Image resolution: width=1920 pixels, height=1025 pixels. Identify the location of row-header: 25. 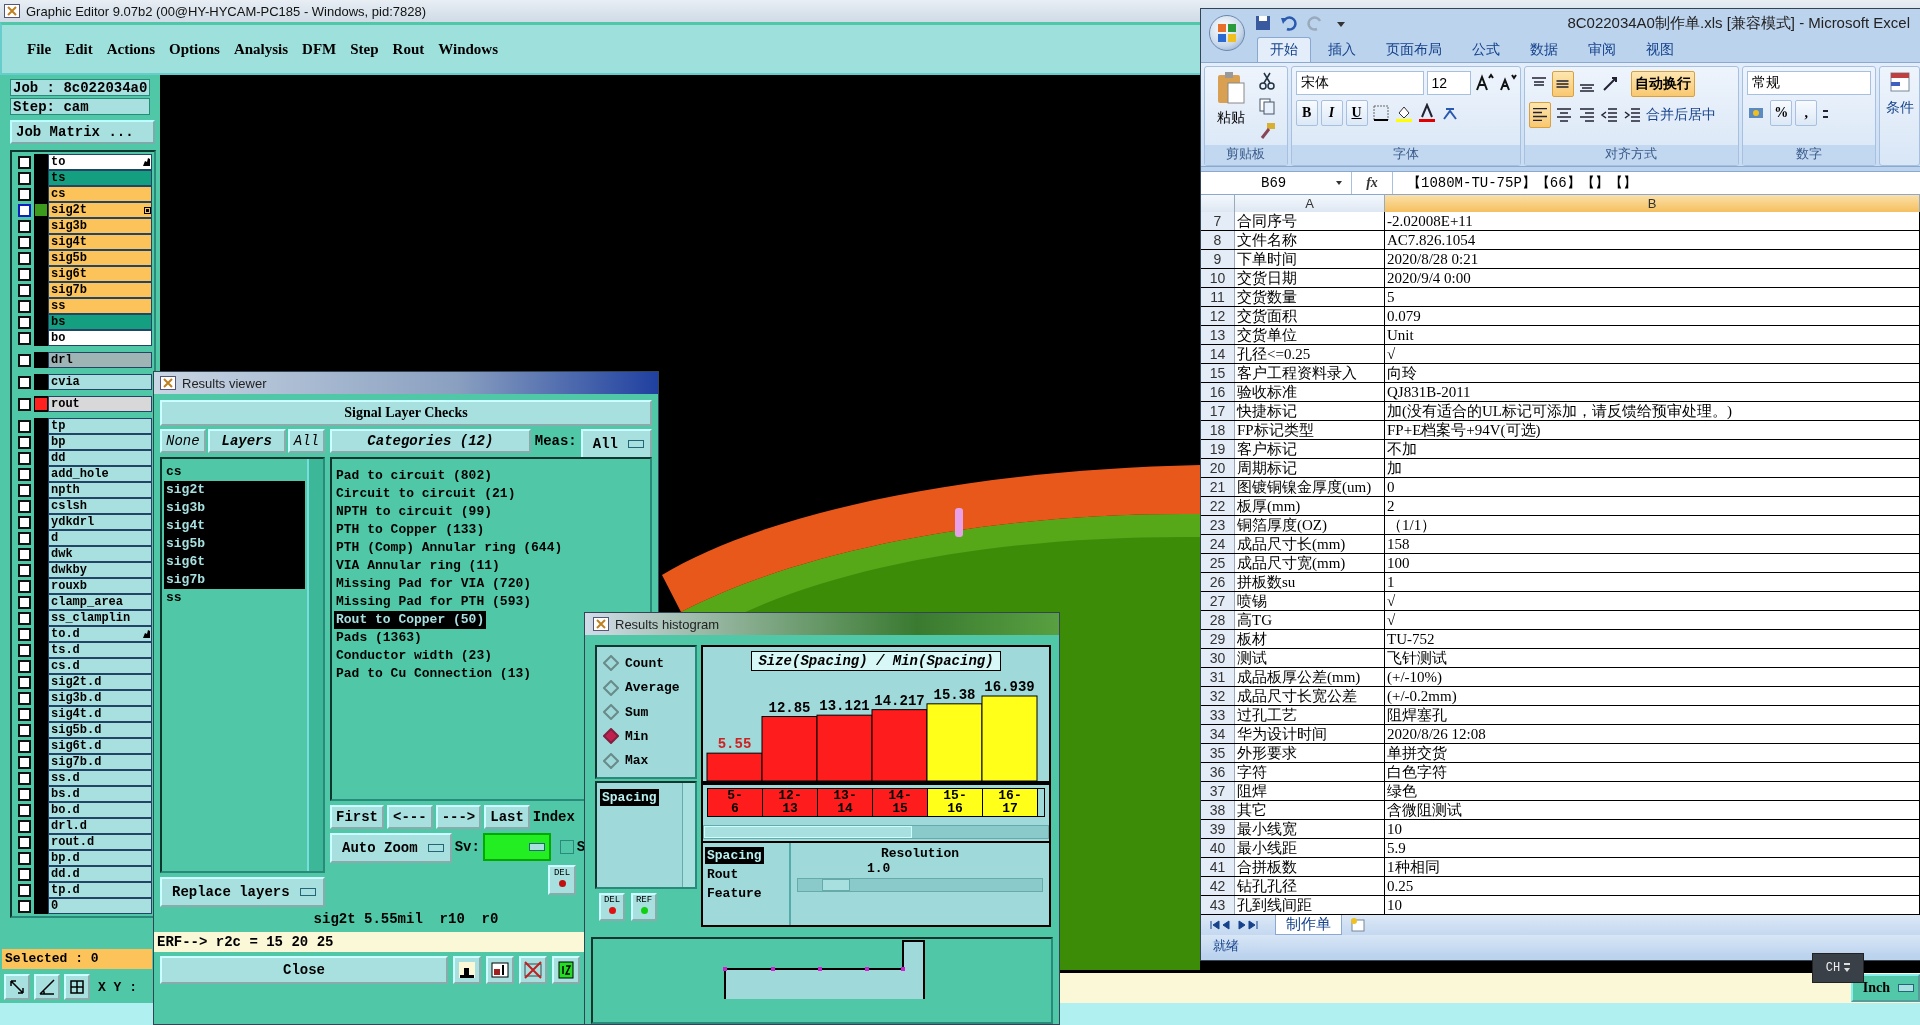
(1218, 563).